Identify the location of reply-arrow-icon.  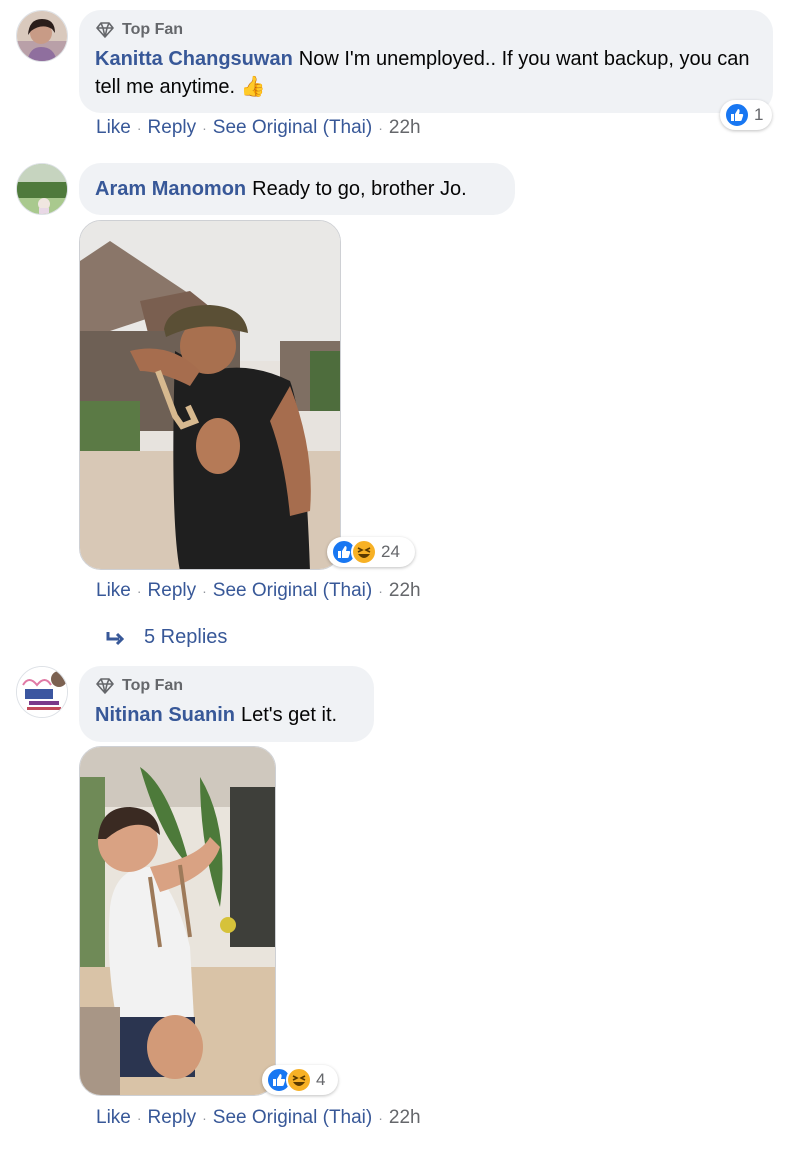
(115, 638).